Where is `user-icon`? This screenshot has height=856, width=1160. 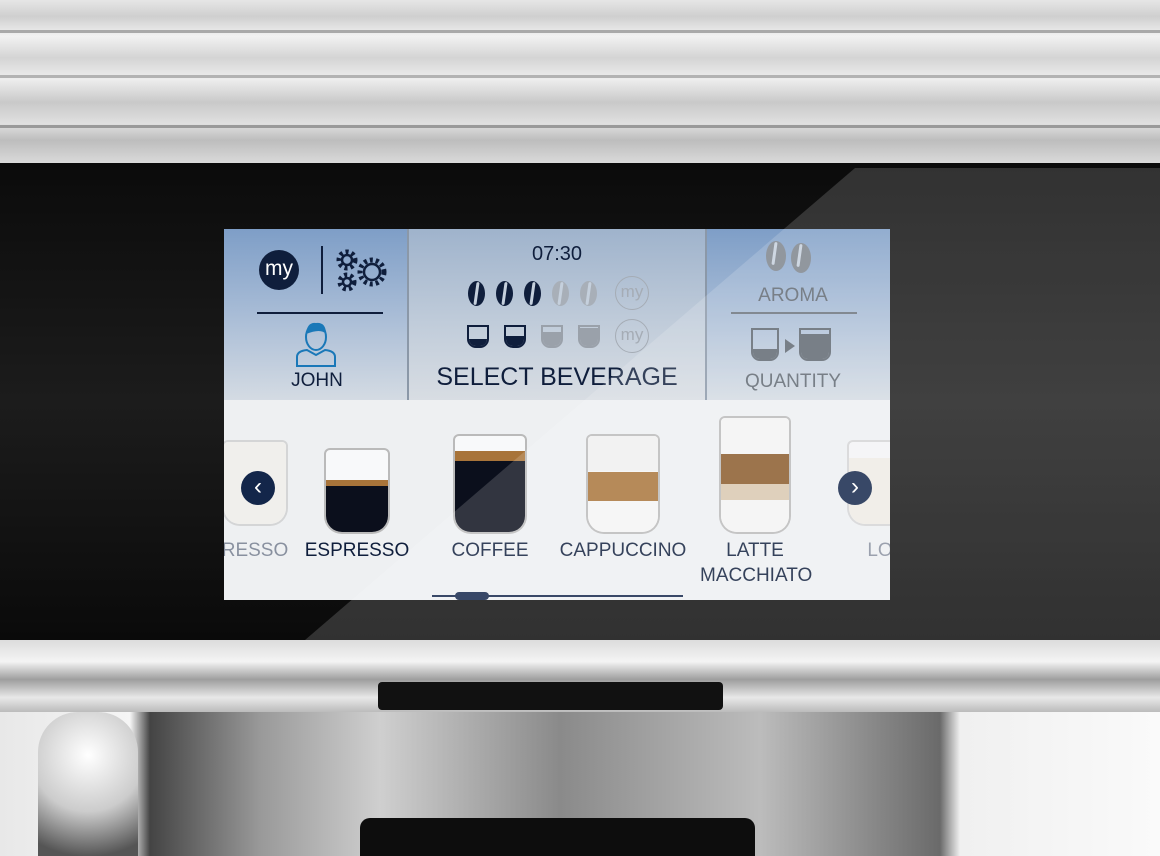 user-icon is located at coordinates (316, 343).